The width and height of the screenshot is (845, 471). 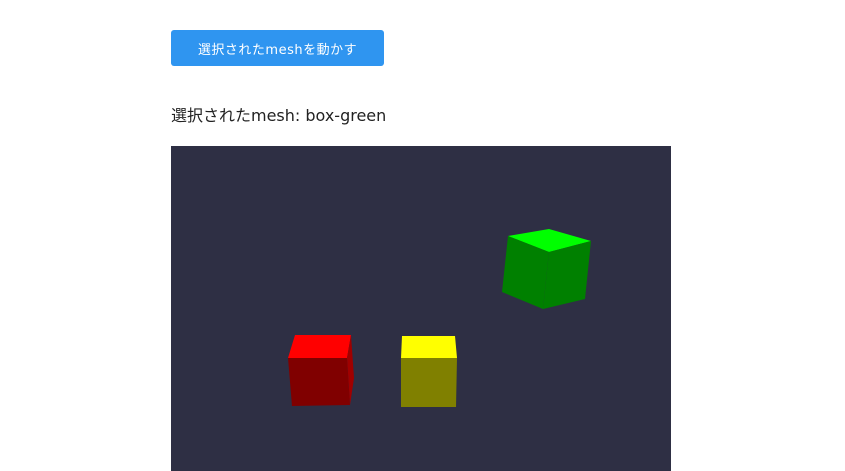 I want to click on box-yellow-front-face, so click(x=429, y=382).